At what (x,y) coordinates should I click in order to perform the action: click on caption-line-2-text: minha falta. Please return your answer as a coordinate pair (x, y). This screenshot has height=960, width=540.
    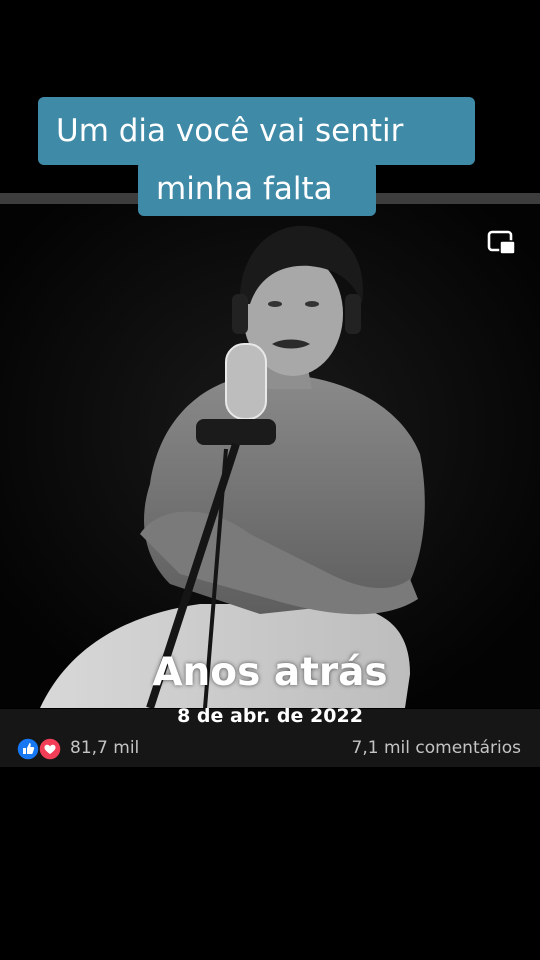
    Looking at the image, I should click on (244, 188).